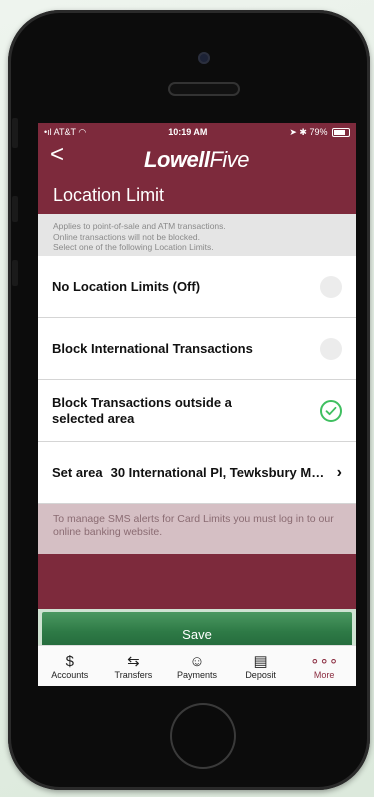  What do you see at coordinates (82, 131) in the screenshot?
I see `wifi-icon: ◠` at bounding box center [82, 131].